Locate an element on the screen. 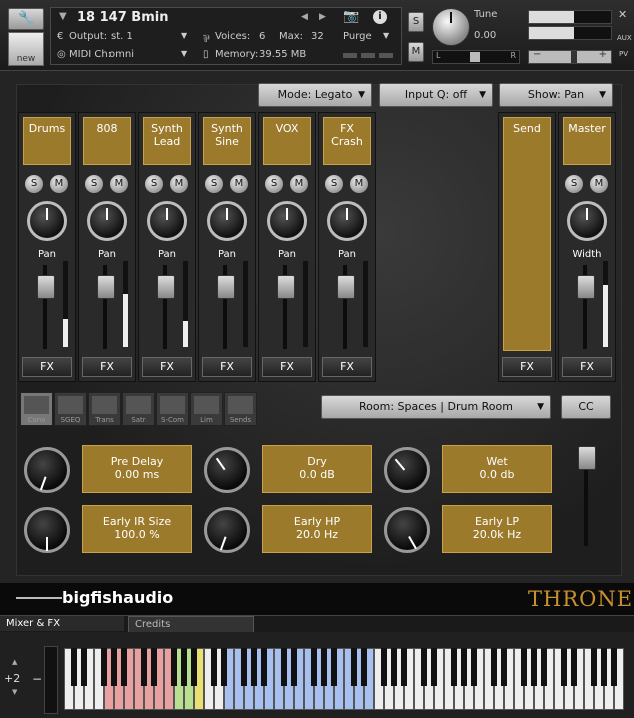 This screenshot has height=718, width=634. fx-module-tab: Satr is located at coordinates (138, 409).